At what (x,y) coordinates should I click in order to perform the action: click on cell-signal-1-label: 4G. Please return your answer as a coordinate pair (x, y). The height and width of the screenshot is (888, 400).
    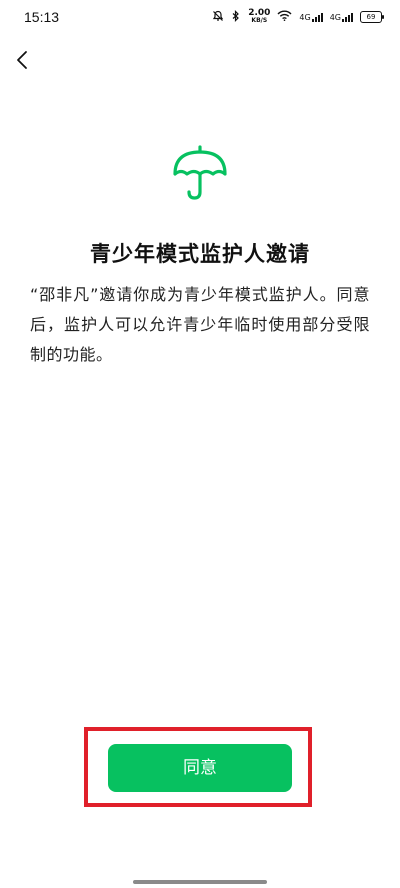
    Looking at the image, I should click on (305, 17).